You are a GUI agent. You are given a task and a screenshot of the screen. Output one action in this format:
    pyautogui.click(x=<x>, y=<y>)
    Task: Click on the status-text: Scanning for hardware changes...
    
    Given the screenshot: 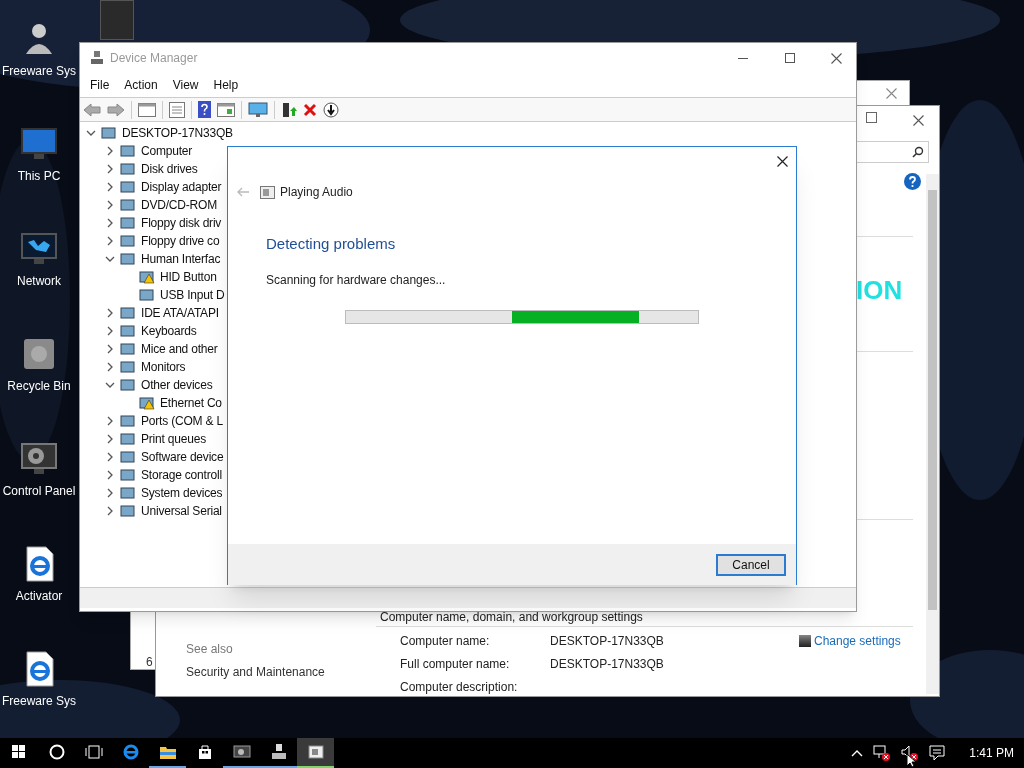 What is the action you would take?
    pyautogui.click(x=356, y=280)
    